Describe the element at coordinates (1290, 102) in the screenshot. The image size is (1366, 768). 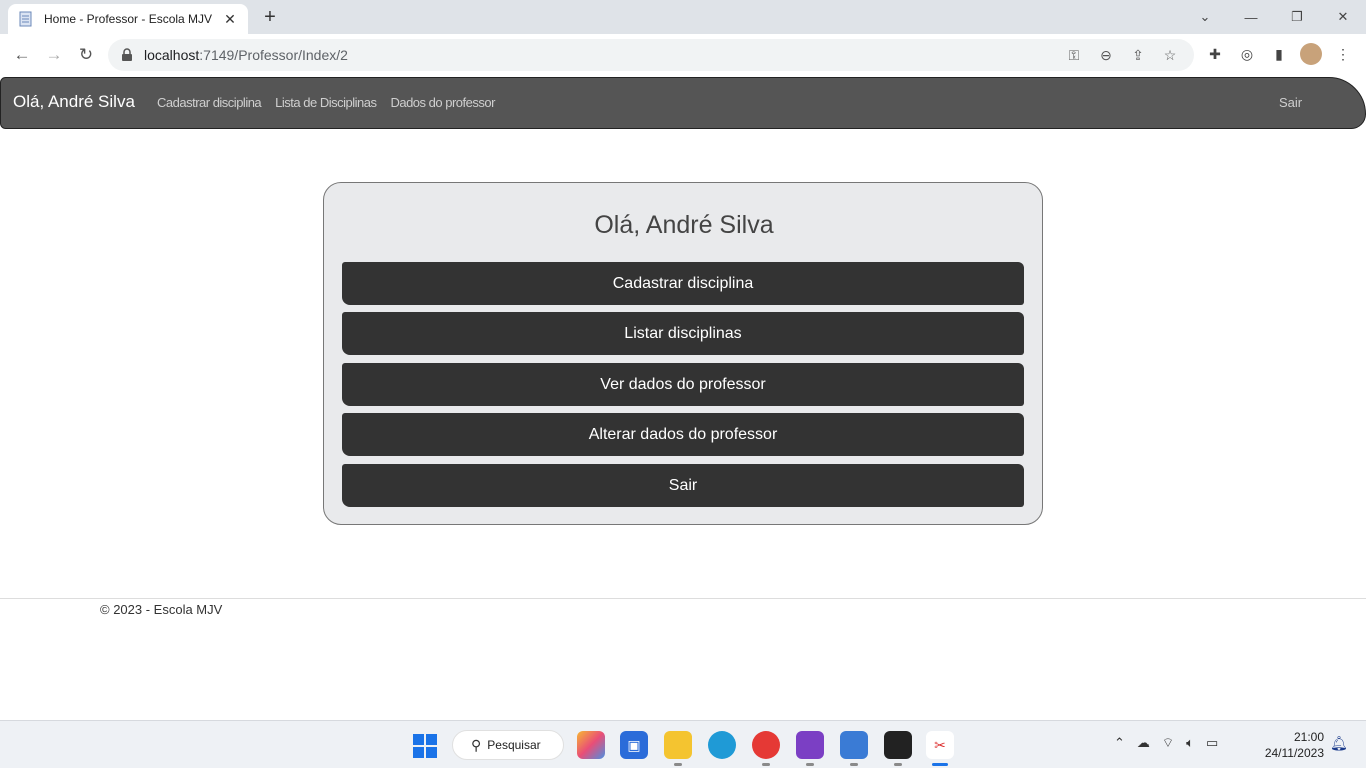
I see `nav-logout-link: Sair` at that location.